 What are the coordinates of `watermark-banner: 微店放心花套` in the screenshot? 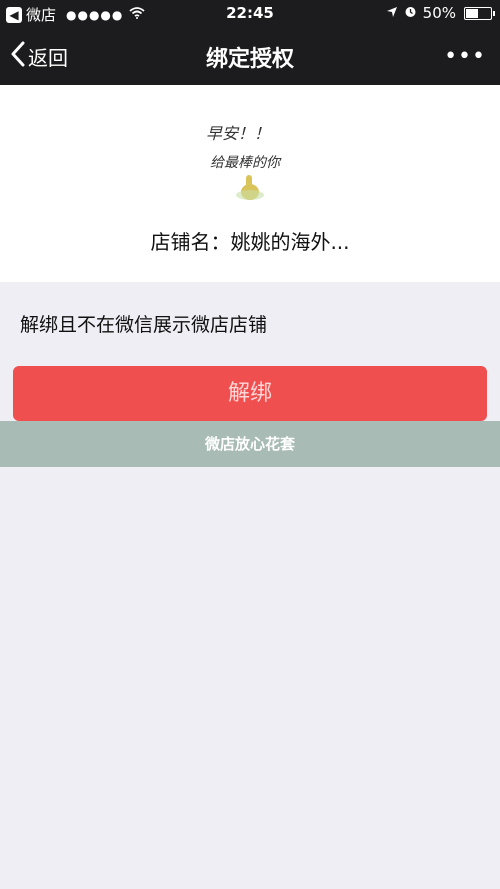 It's located at (250, 444).